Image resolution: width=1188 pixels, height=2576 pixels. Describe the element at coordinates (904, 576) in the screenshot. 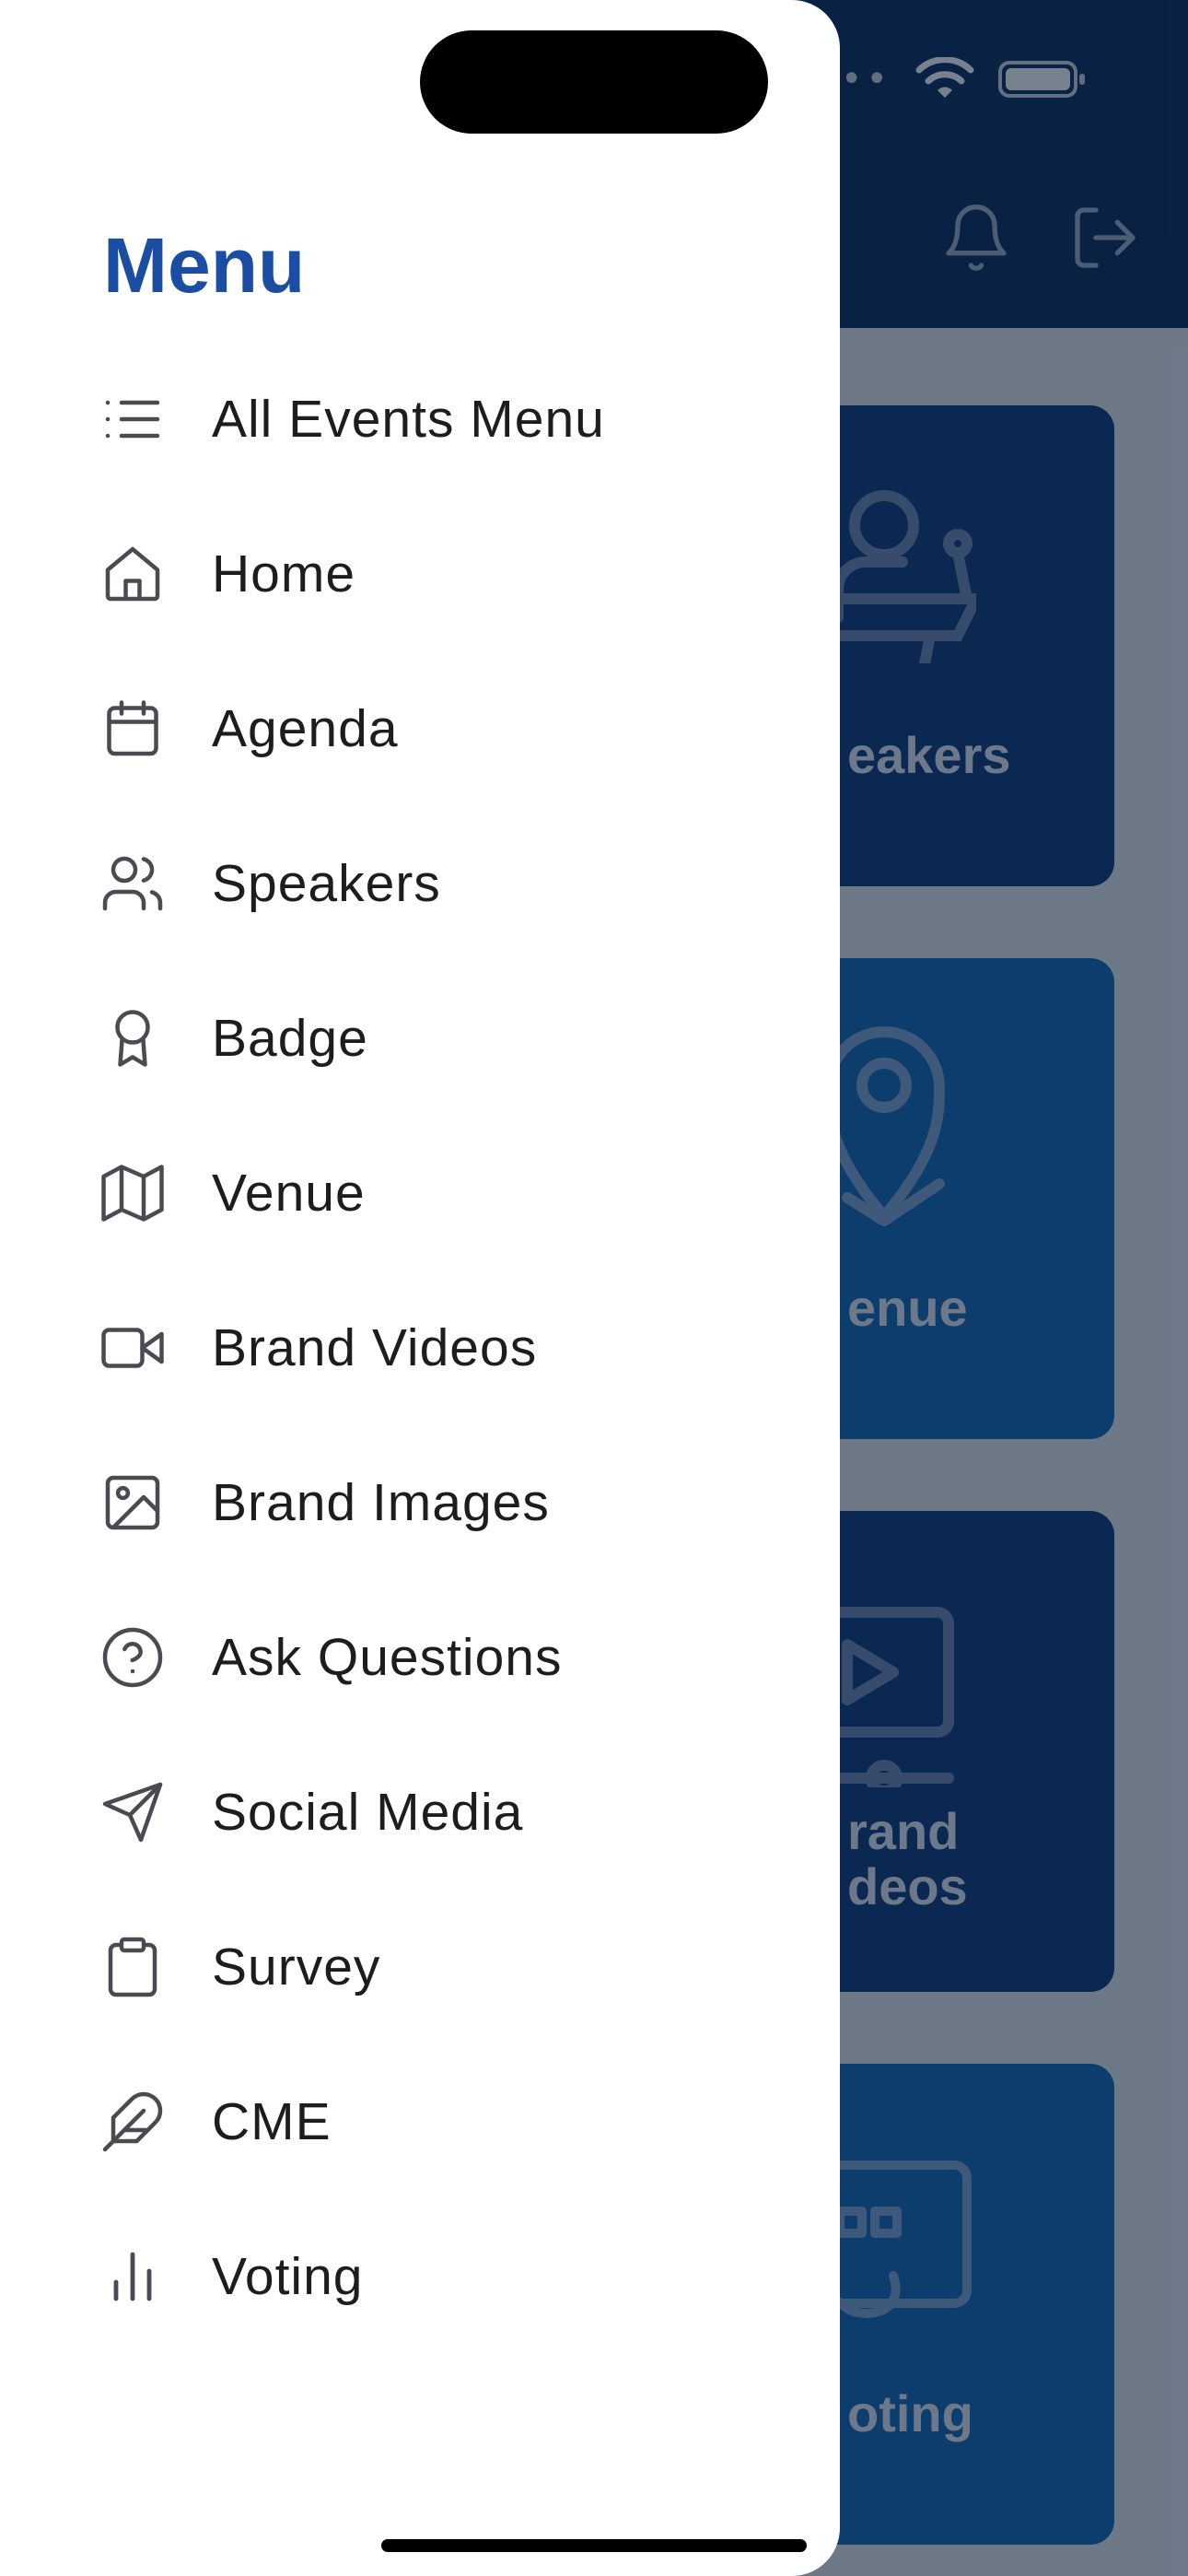

I see `speaker-podium-icon` at that location.